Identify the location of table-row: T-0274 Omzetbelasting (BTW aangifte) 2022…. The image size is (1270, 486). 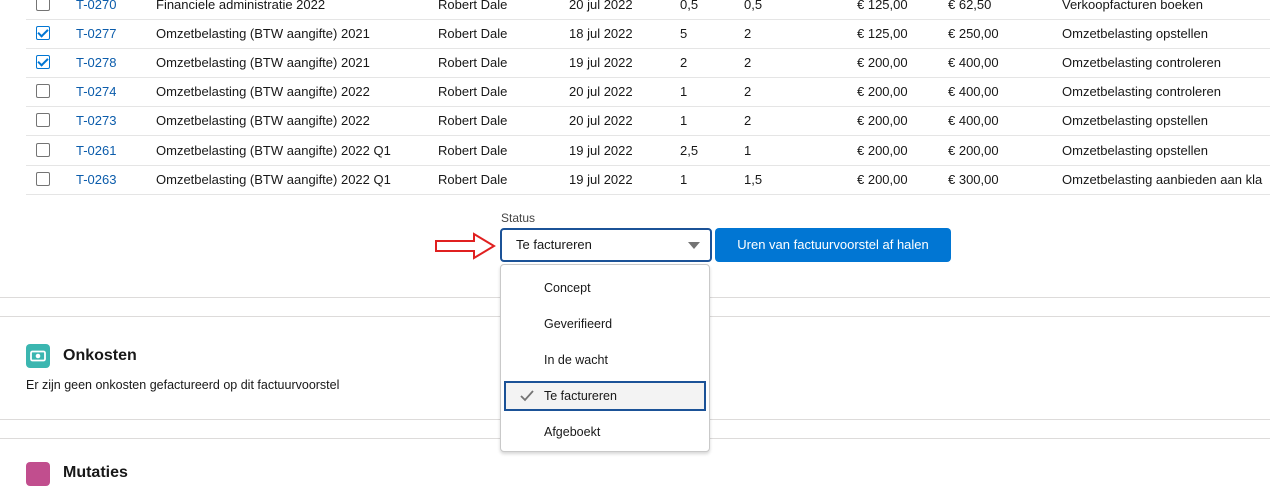
(648, 92).